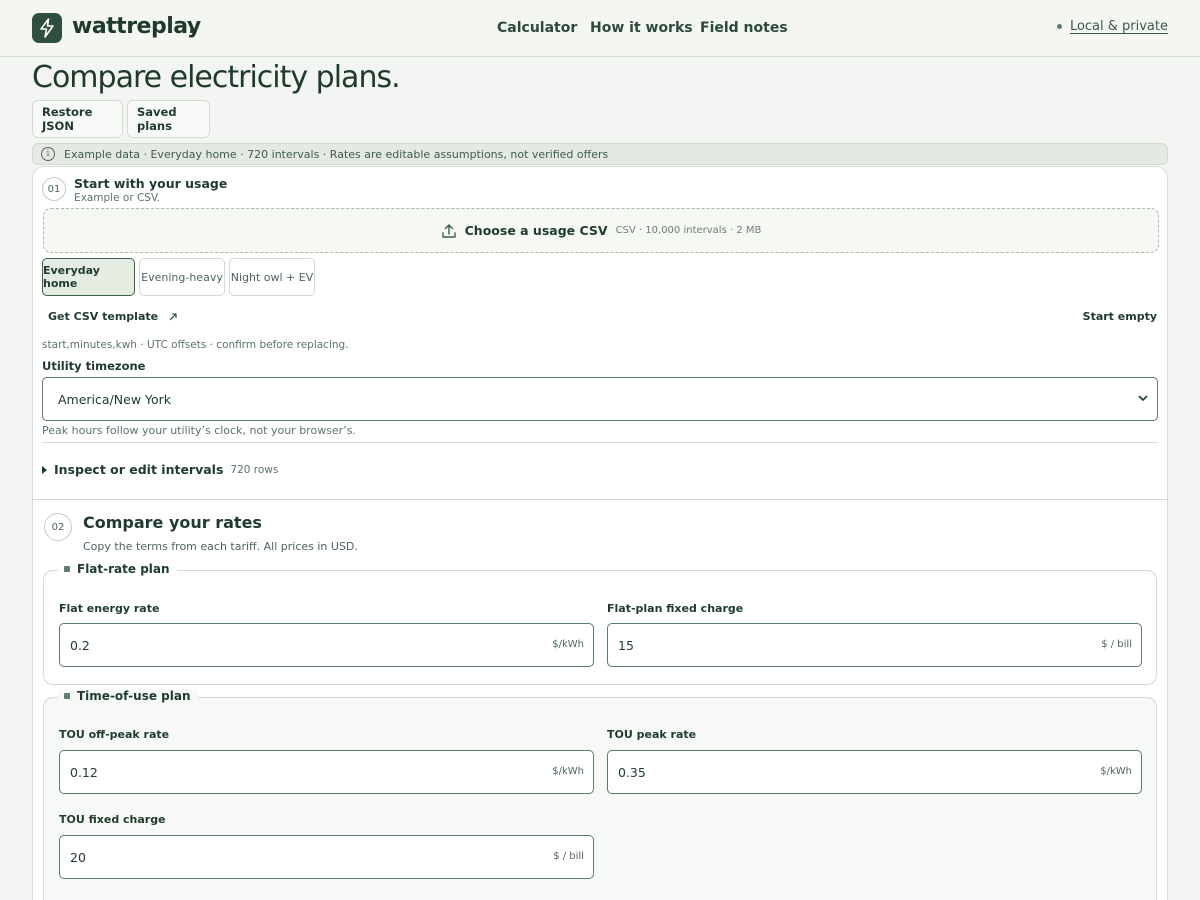  What do you see at coordinates (48, 154) in the screenshot?
I see `info-icon: i` at bounding box center [48, 154].